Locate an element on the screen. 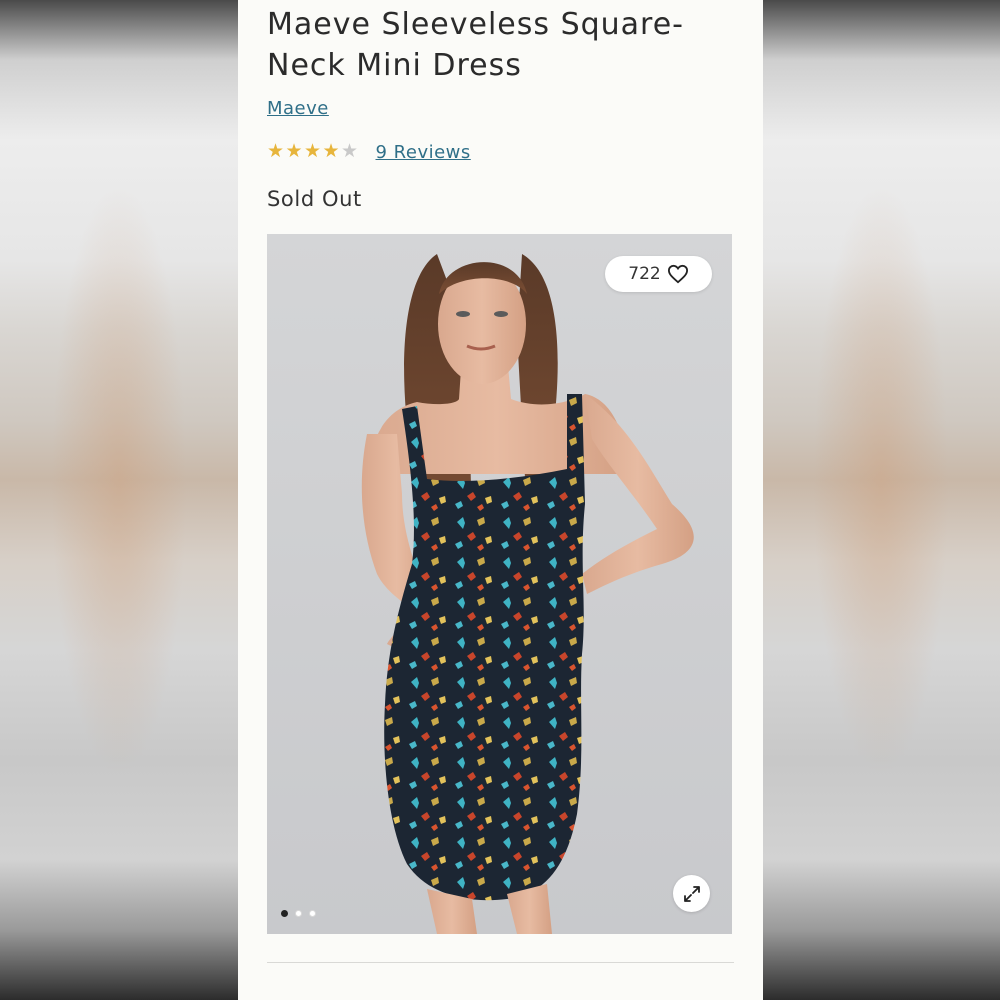 Image resolution: width=1000 pixels, height=1000 pixels. section-divider is located at coordinates (500, 962).